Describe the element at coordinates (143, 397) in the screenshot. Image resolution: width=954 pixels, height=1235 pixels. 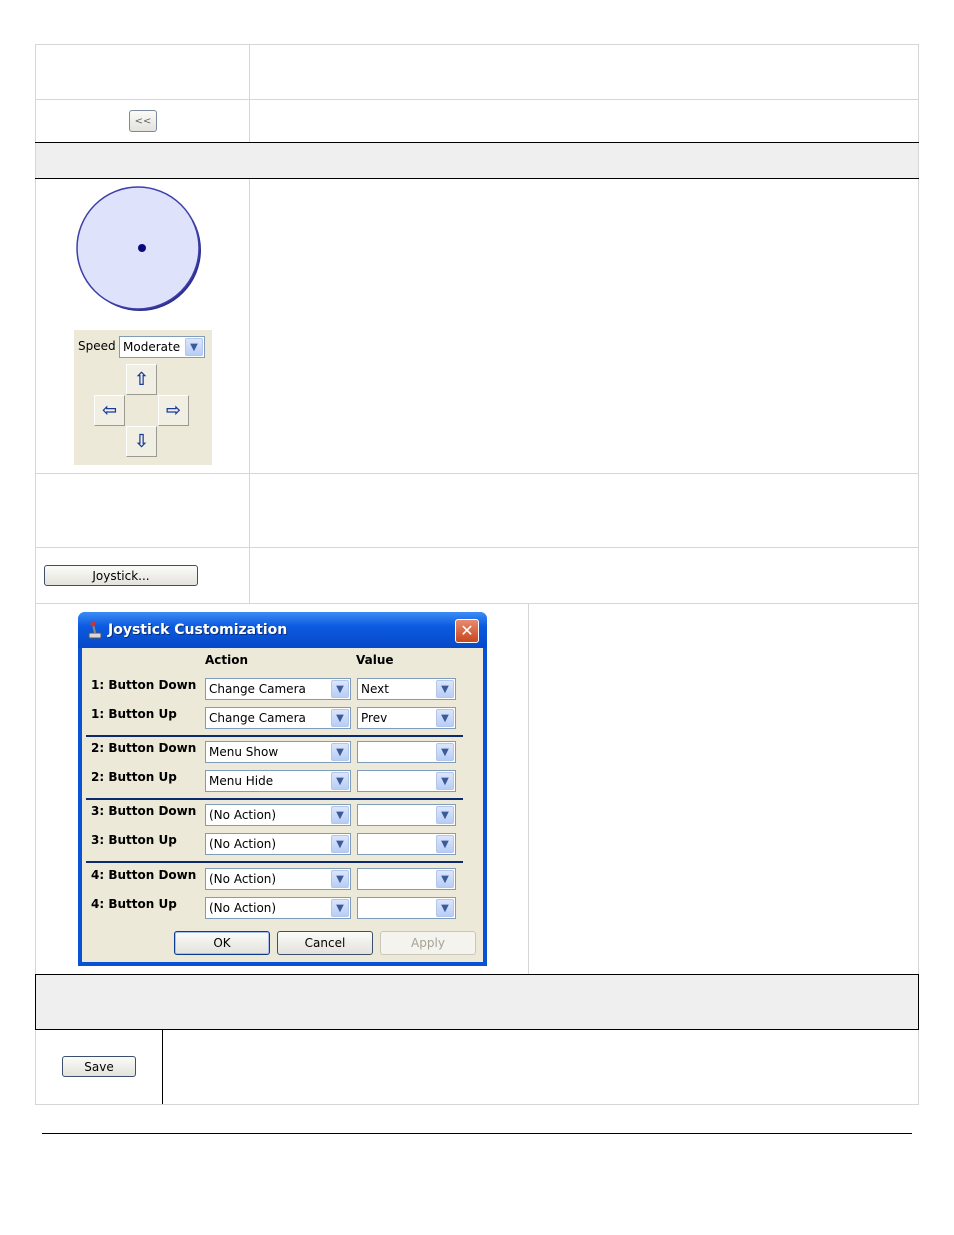
I see `ptz-speed-panel: Speed Moderate ▼ ⇧ ⇦ ⇨ ⇩` at that location.